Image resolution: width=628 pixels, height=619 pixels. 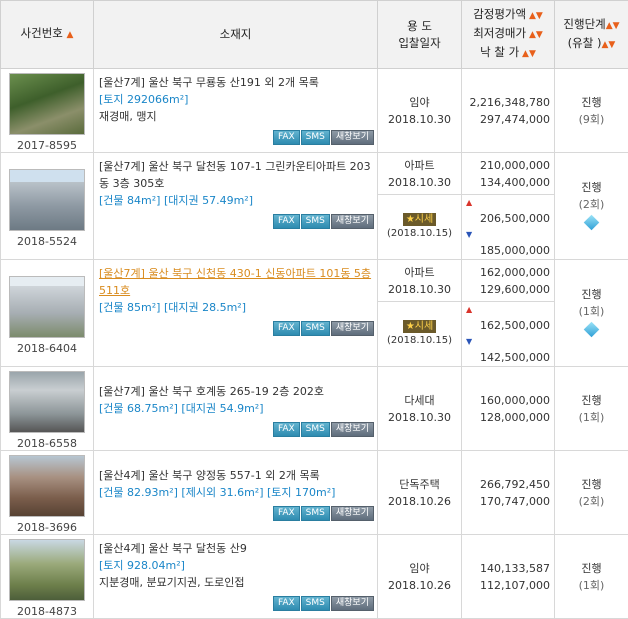 What do you see at coordinates (47, 348) in the screenshot?
I see `case-number: 2018-6404` at bounding box center [47, 348].